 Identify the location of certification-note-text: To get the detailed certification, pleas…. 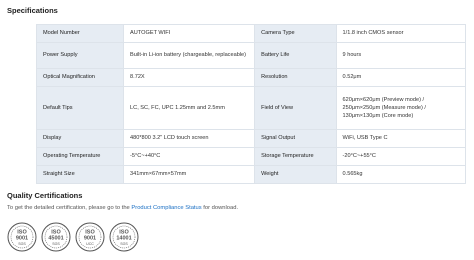
(69, 208).